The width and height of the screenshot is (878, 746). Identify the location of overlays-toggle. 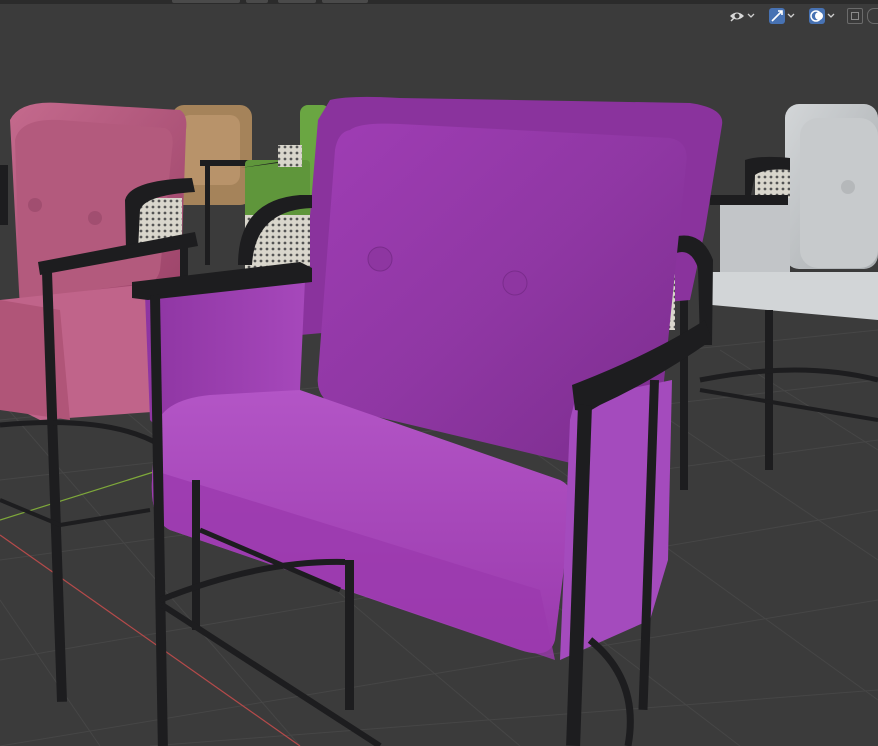
(822, 16).